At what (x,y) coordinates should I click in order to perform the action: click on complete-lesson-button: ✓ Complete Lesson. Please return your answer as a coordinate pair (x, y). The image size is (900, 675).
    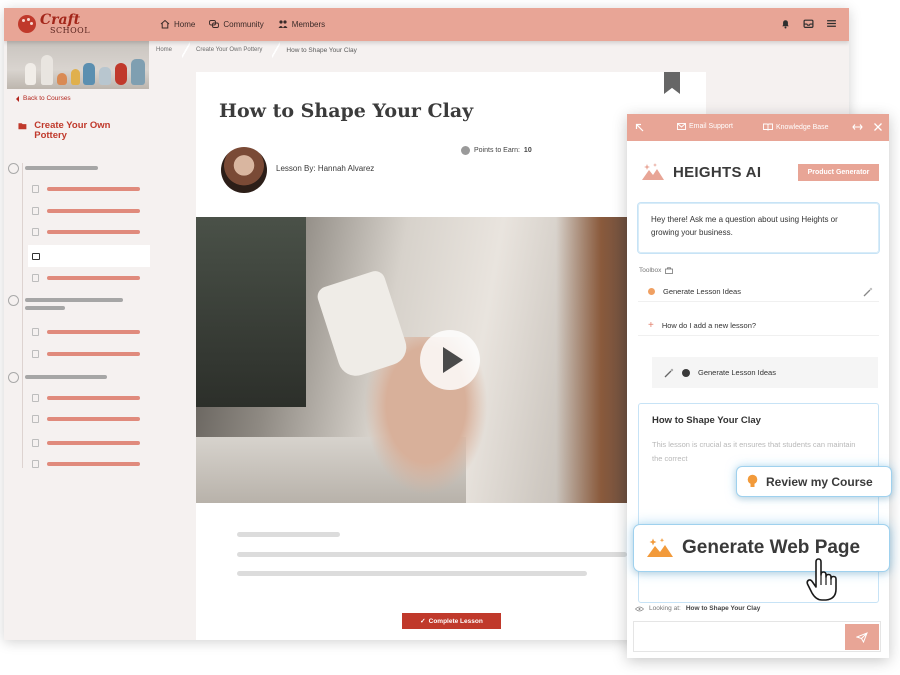
    Looking at the image, I should click on (451, 621).